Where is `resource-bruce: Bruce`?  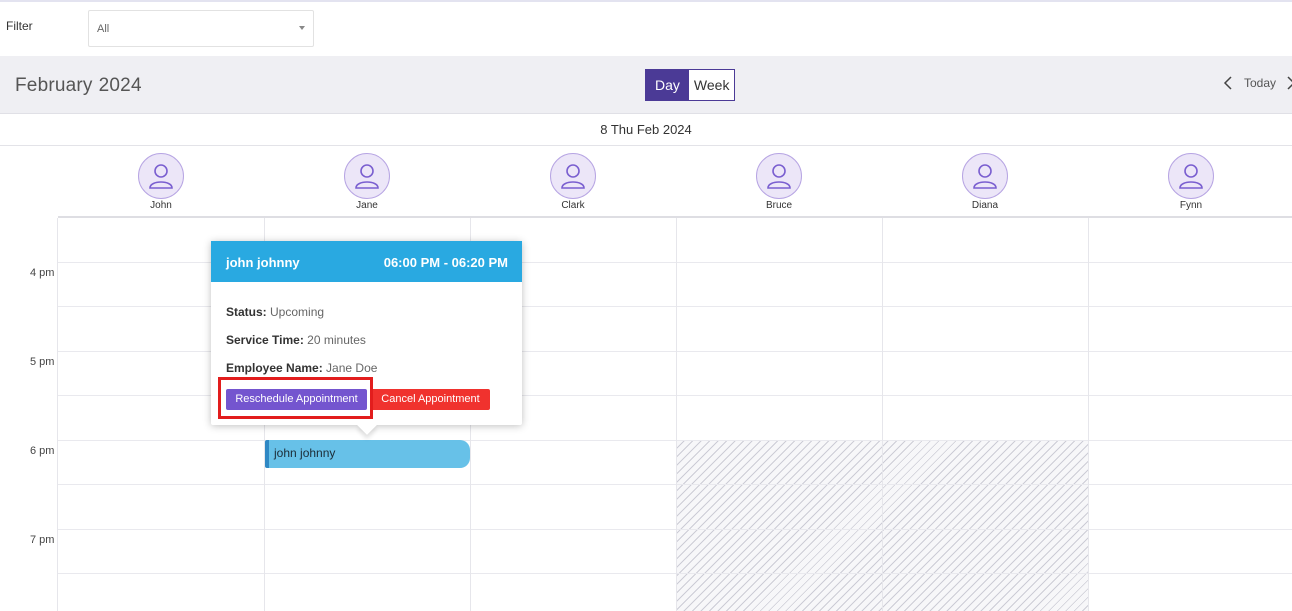
resource-bruce: Bruce is located at coordinates (779, 181).